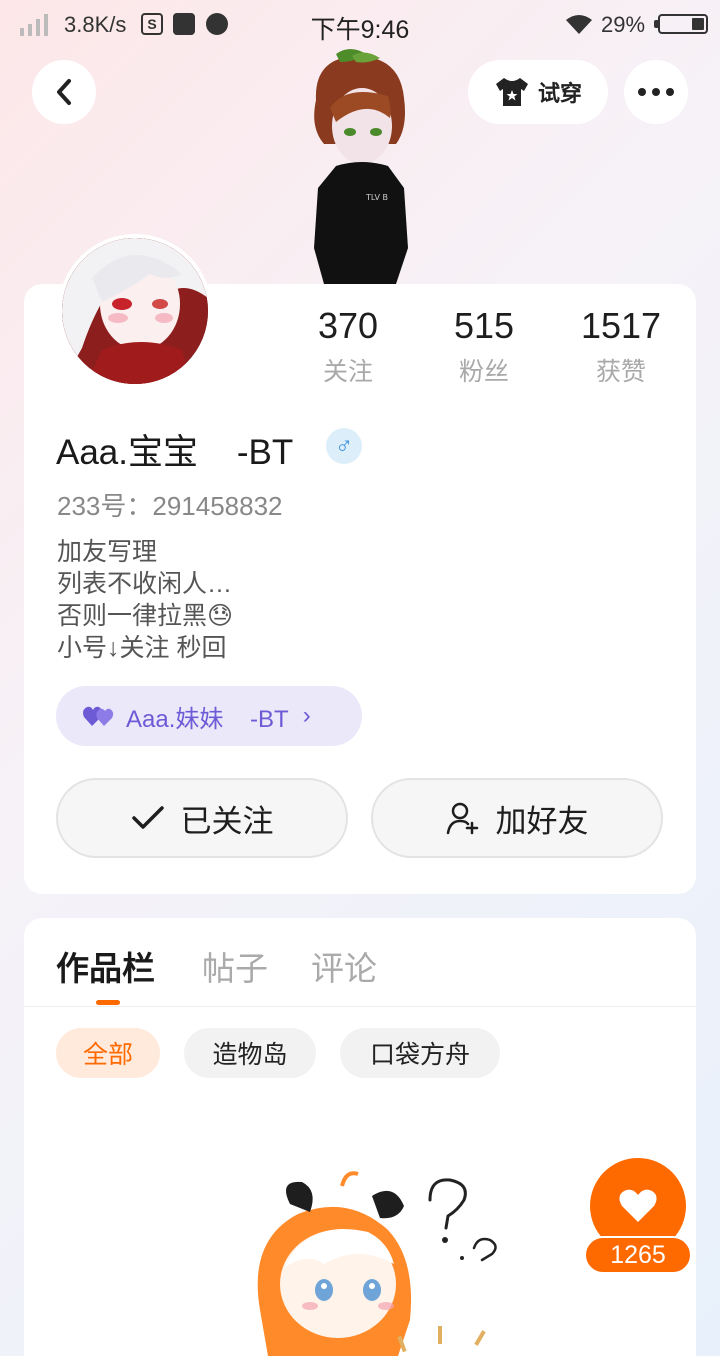 This screenshot has height=1356, width=720. I want to click on battery-percent: 29%, so click(623, 24).